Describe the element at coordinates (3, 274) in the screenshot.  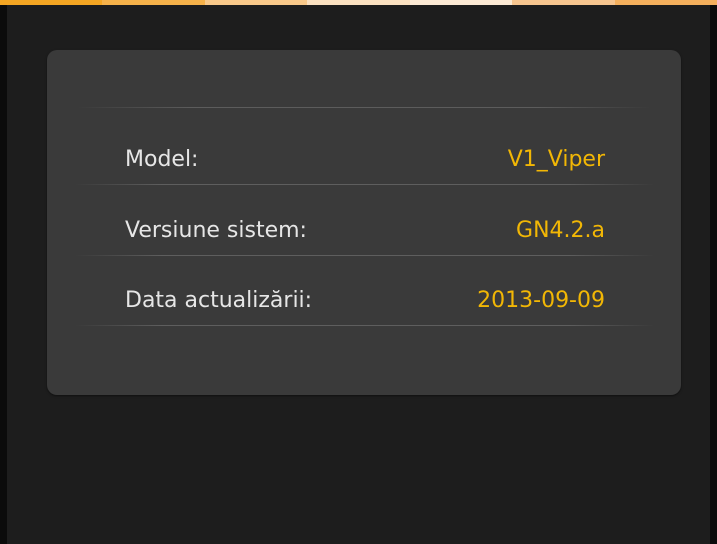
I see `screen-left-edge` at that location.